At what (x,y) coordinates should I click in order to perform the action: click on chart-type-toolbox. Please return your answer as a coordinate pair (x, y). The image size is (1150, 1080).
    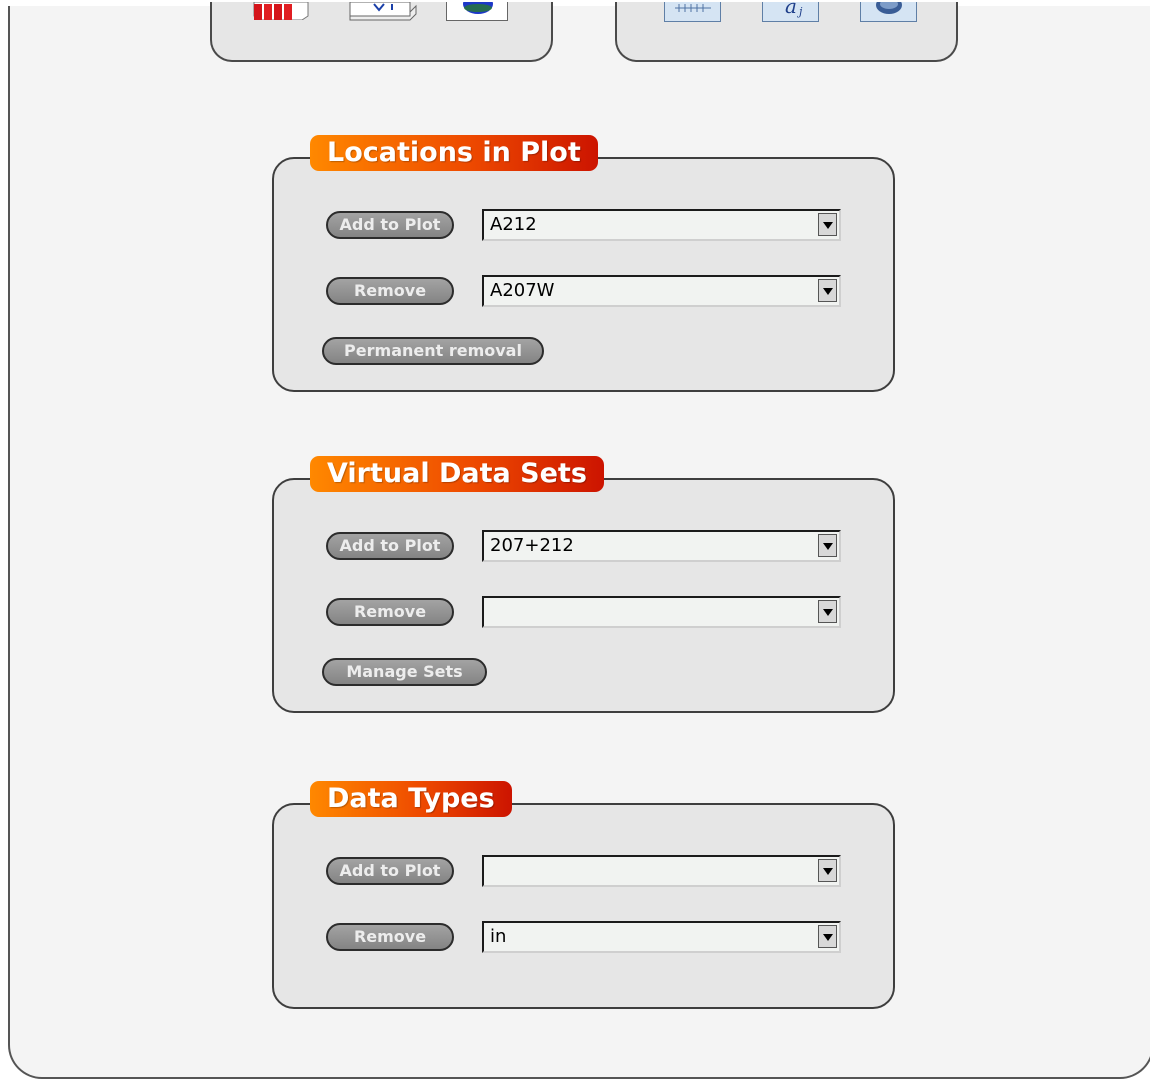
    Looking at the image, I should click on (381, 31).